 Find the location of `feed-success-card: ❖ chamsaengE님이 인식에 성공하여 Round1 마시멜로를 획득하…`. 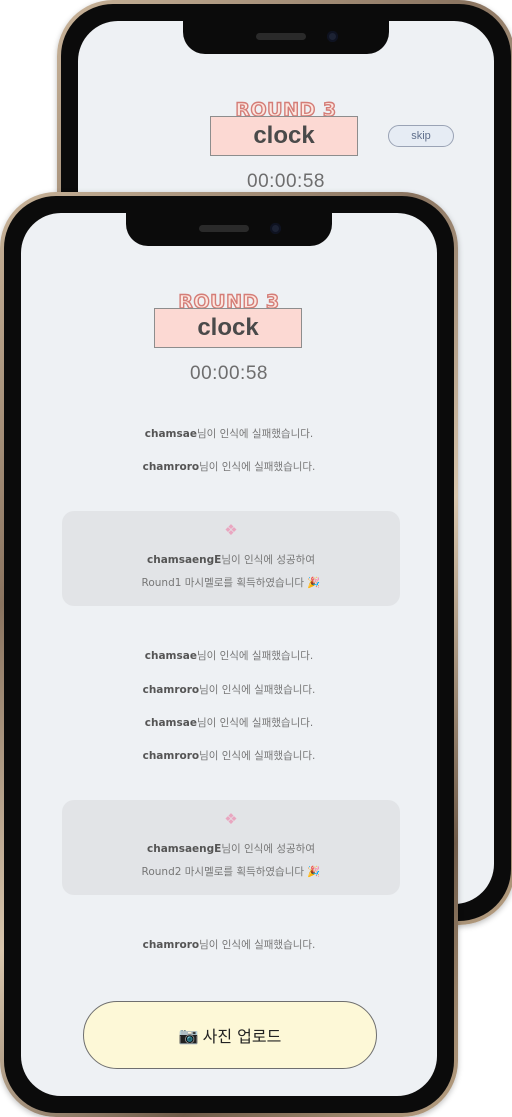

feed-success-card: ❖ chamsaengE님이 인식에 성공하여 Round1 마시멜로를 획득하… is located at coordinates (231, 558).